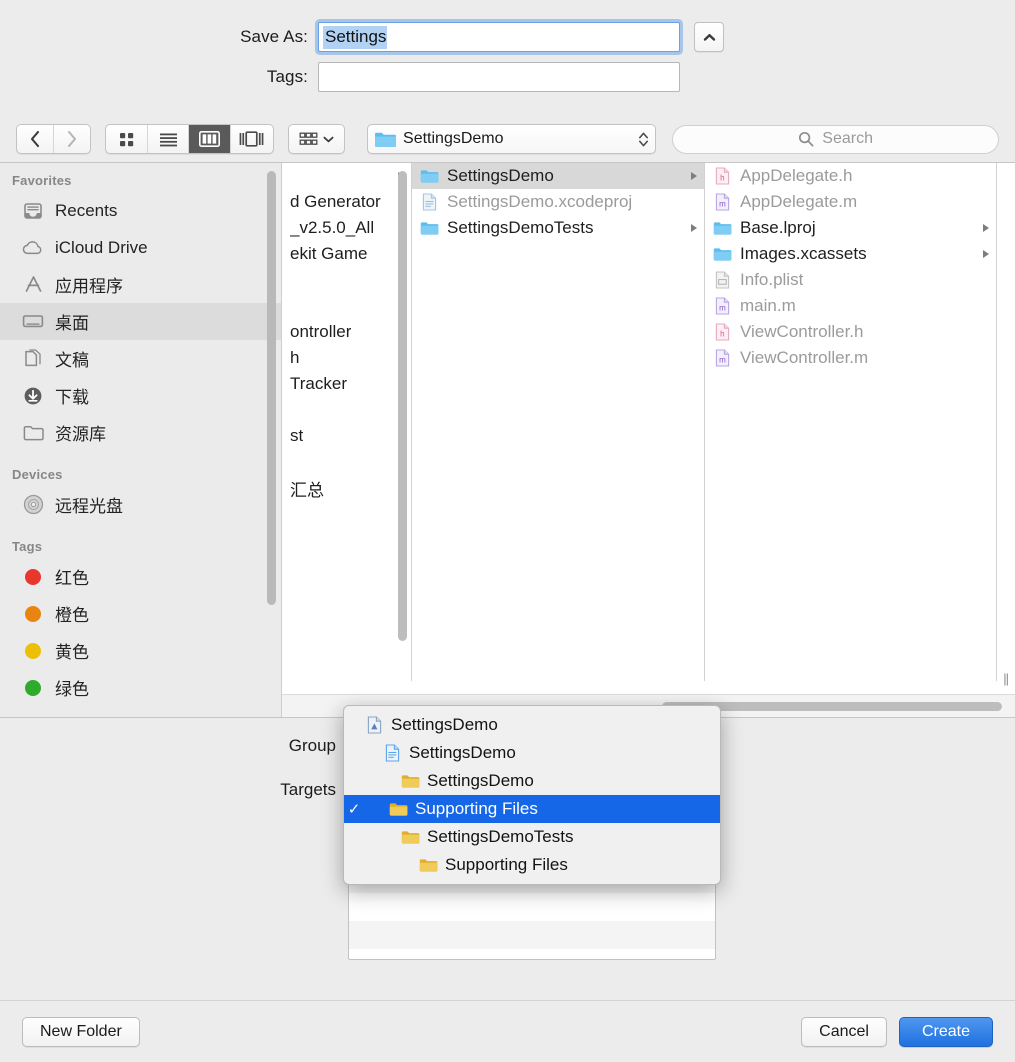 The width and height of the screenshot is (1015, 1062). What do you see at coordinates (33, 248) in the screenshot?
I see `cloud-icon` at bounding box center [33, 248].